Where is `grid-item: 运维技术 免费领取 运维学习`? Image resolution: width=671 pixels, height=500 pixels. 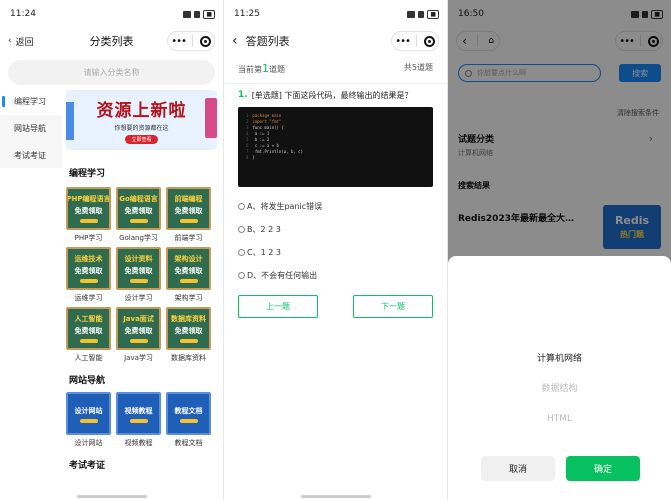
grid-item: 运维技术 免费领取 运维学习 is located at coordinates (88, 275).